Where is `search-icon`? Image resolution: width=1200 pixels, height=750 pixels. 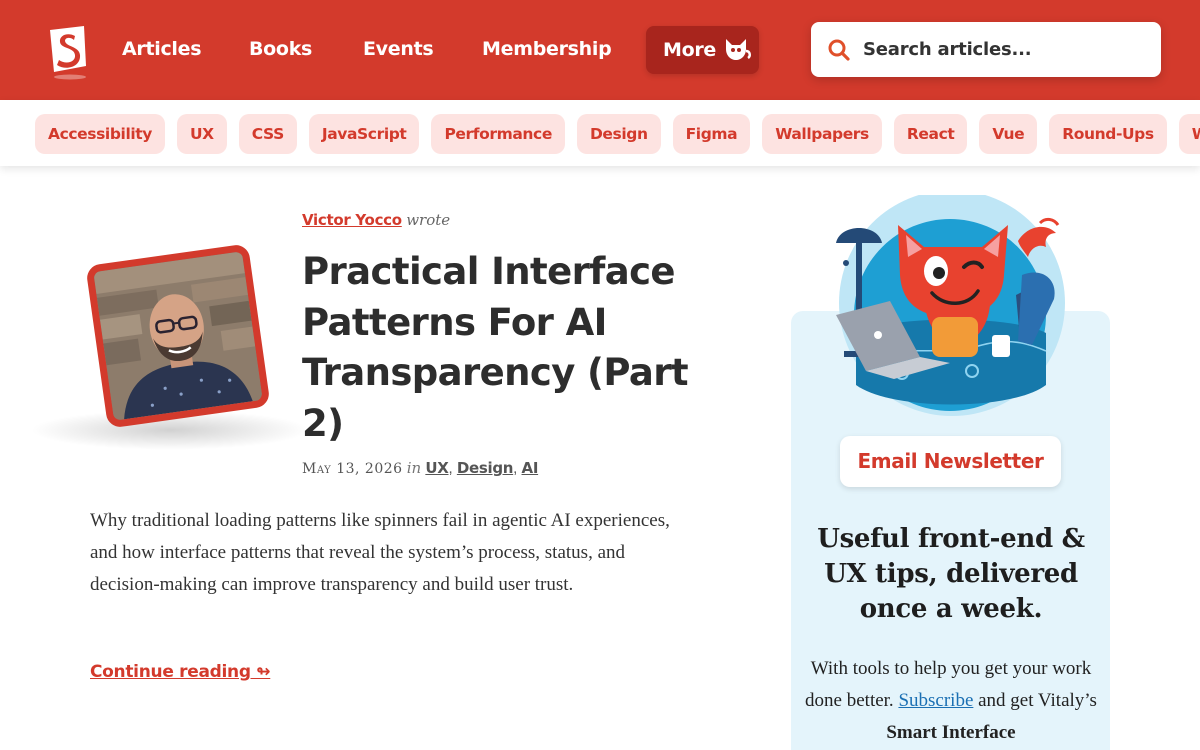 search-icon is located at coordinates (839, 50).